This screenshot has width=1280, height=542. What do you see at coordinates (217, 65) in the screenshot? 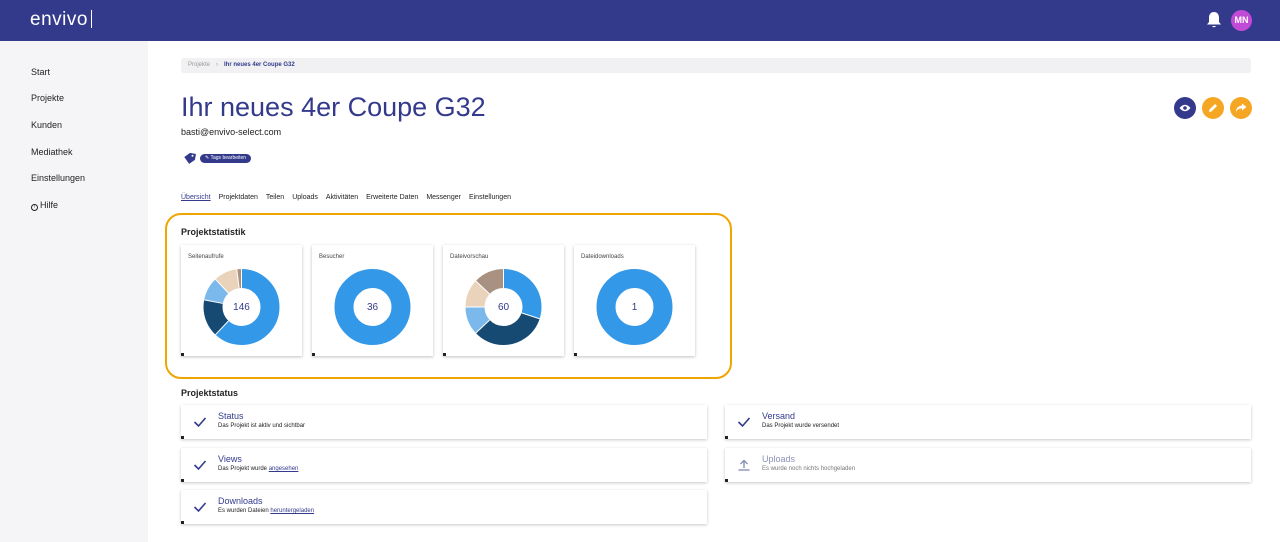
I see `chevron-right-icon: ›` at bounding box center [217, 65].